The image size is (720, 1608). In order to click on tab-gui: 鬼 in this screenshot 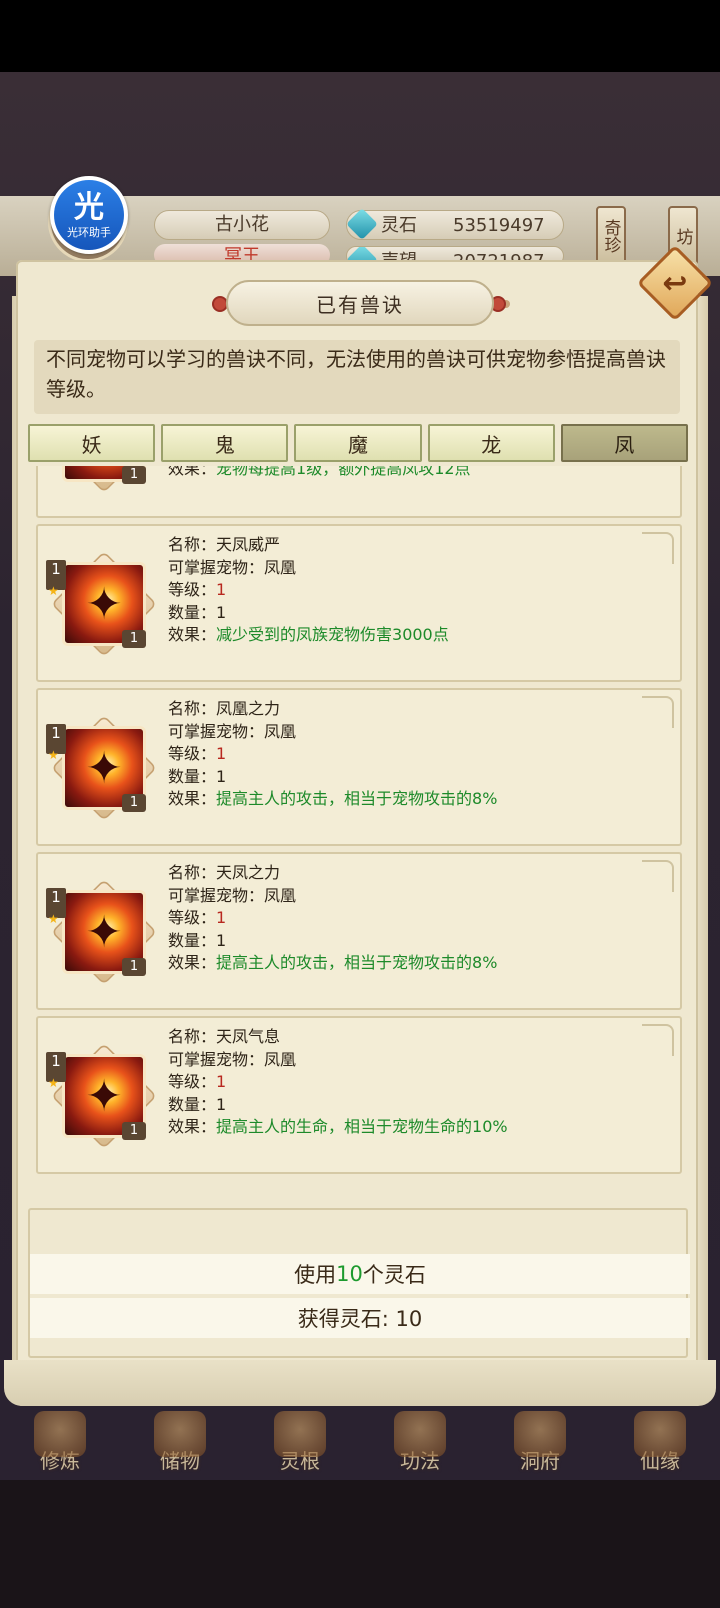, I will do `click(225, 443)`.